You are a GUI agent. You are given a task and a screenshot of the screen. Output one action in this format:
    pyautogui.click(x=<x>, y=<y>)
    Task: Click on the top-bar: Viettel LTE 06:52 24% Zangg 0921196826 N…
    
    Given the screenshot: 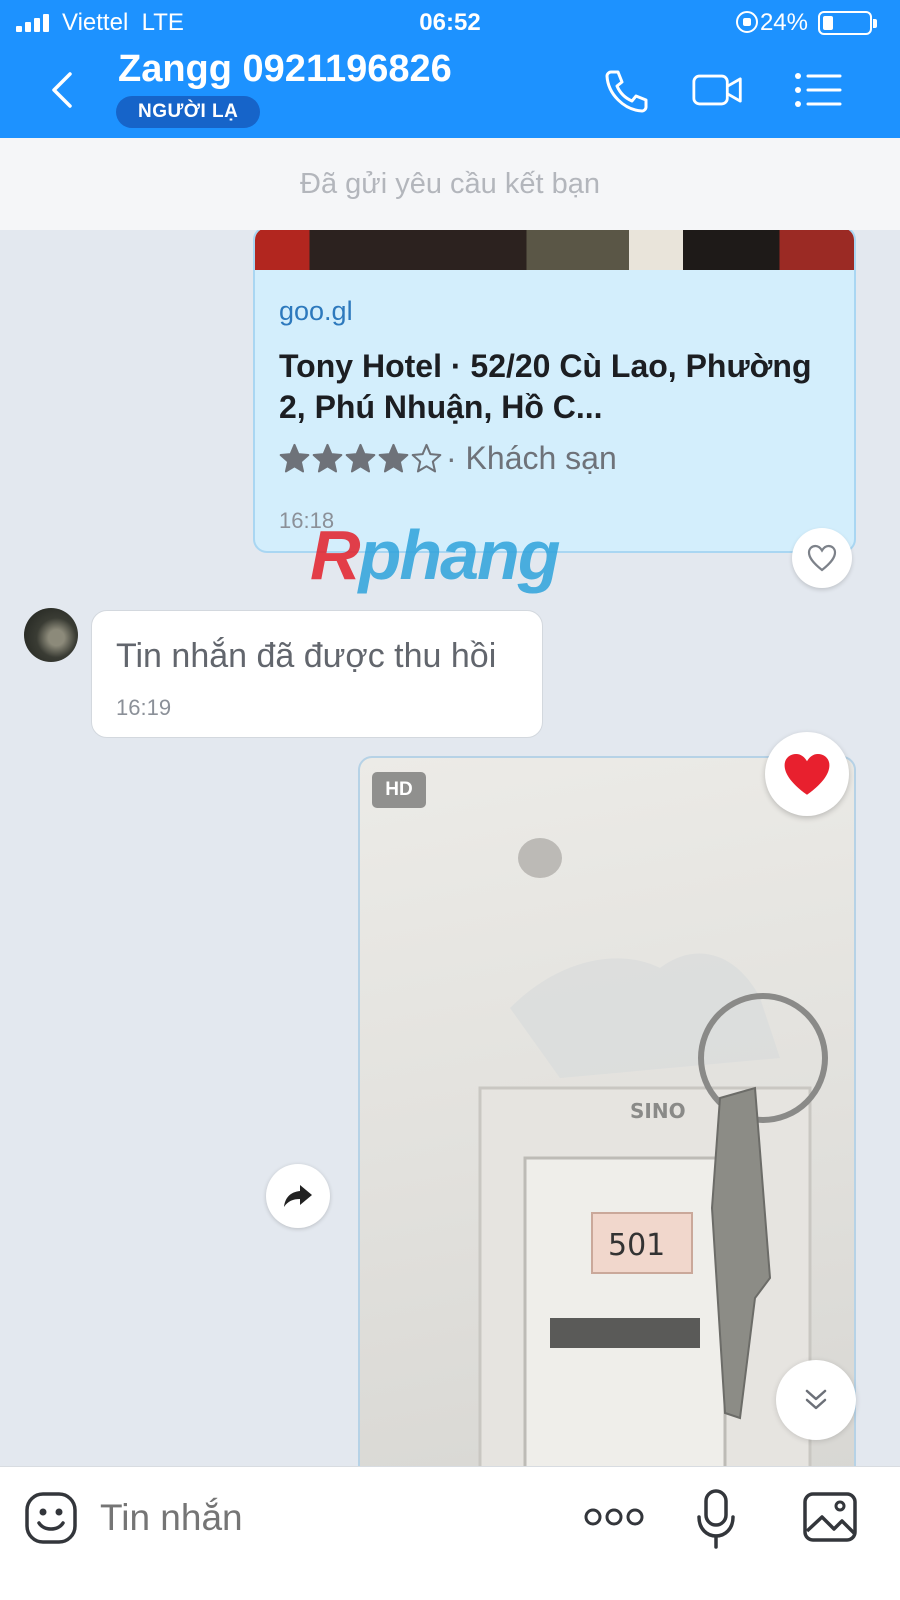 What is the action you would take?
    pyautogui.click(x=450, y=69)
    